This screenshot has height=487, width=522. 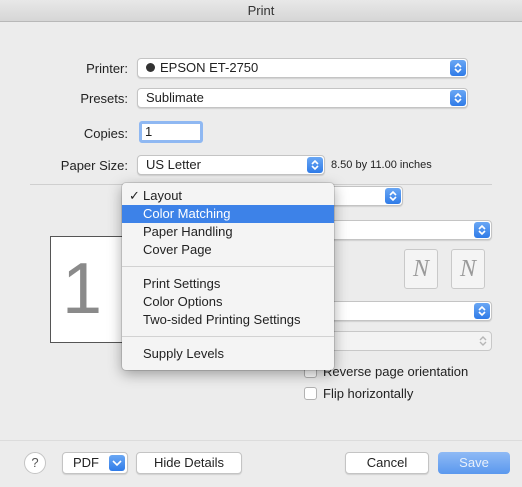 I want to click on orientation-option-2: N, so click(x=468, y=269).